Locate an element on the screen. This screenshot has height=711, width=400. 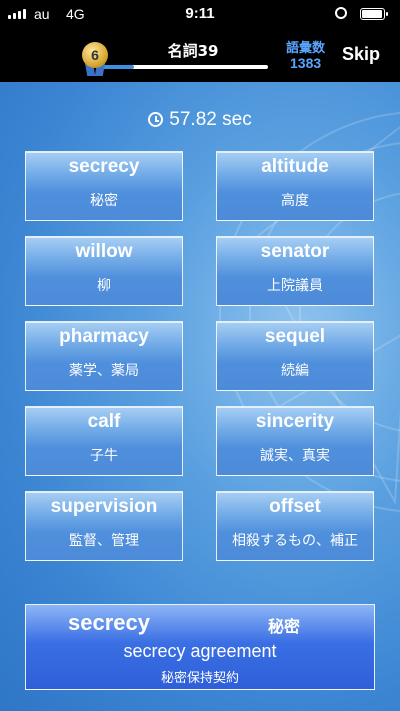
quiz-header: 6 名詞39 語彙数 1383 Skip is located at coordinates (200, 55).